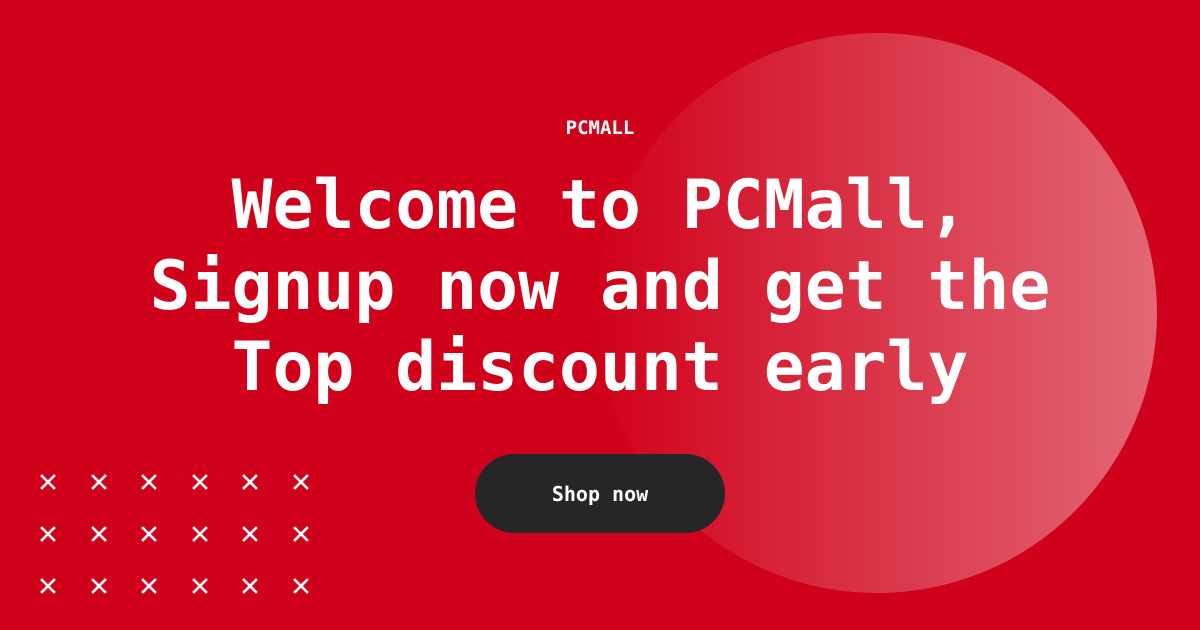  Describe the element at coordinates (600, 128) in the screenshot. I see `brand-name: PCMALL` at that location.